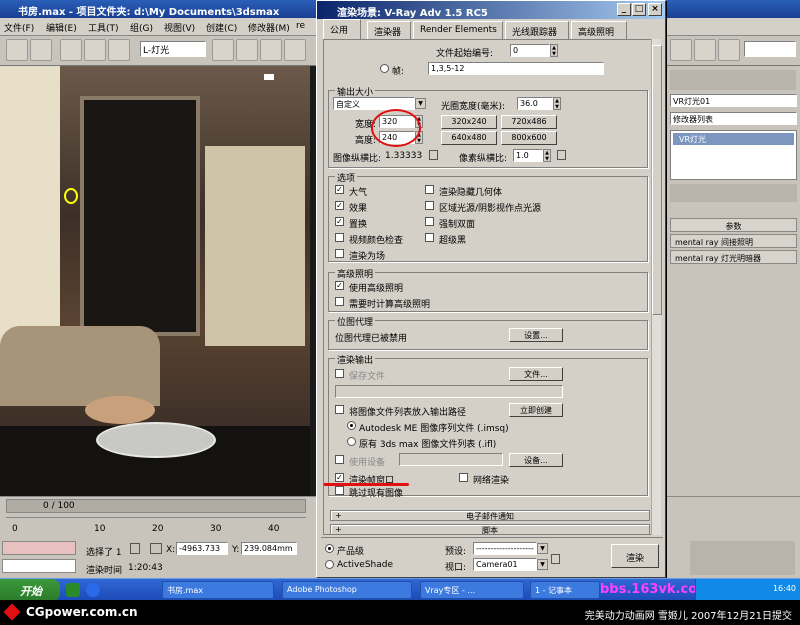  Describe the element at coordinates (555, 559) in the screenshot. I see `lock-viewport-icon` at that location.